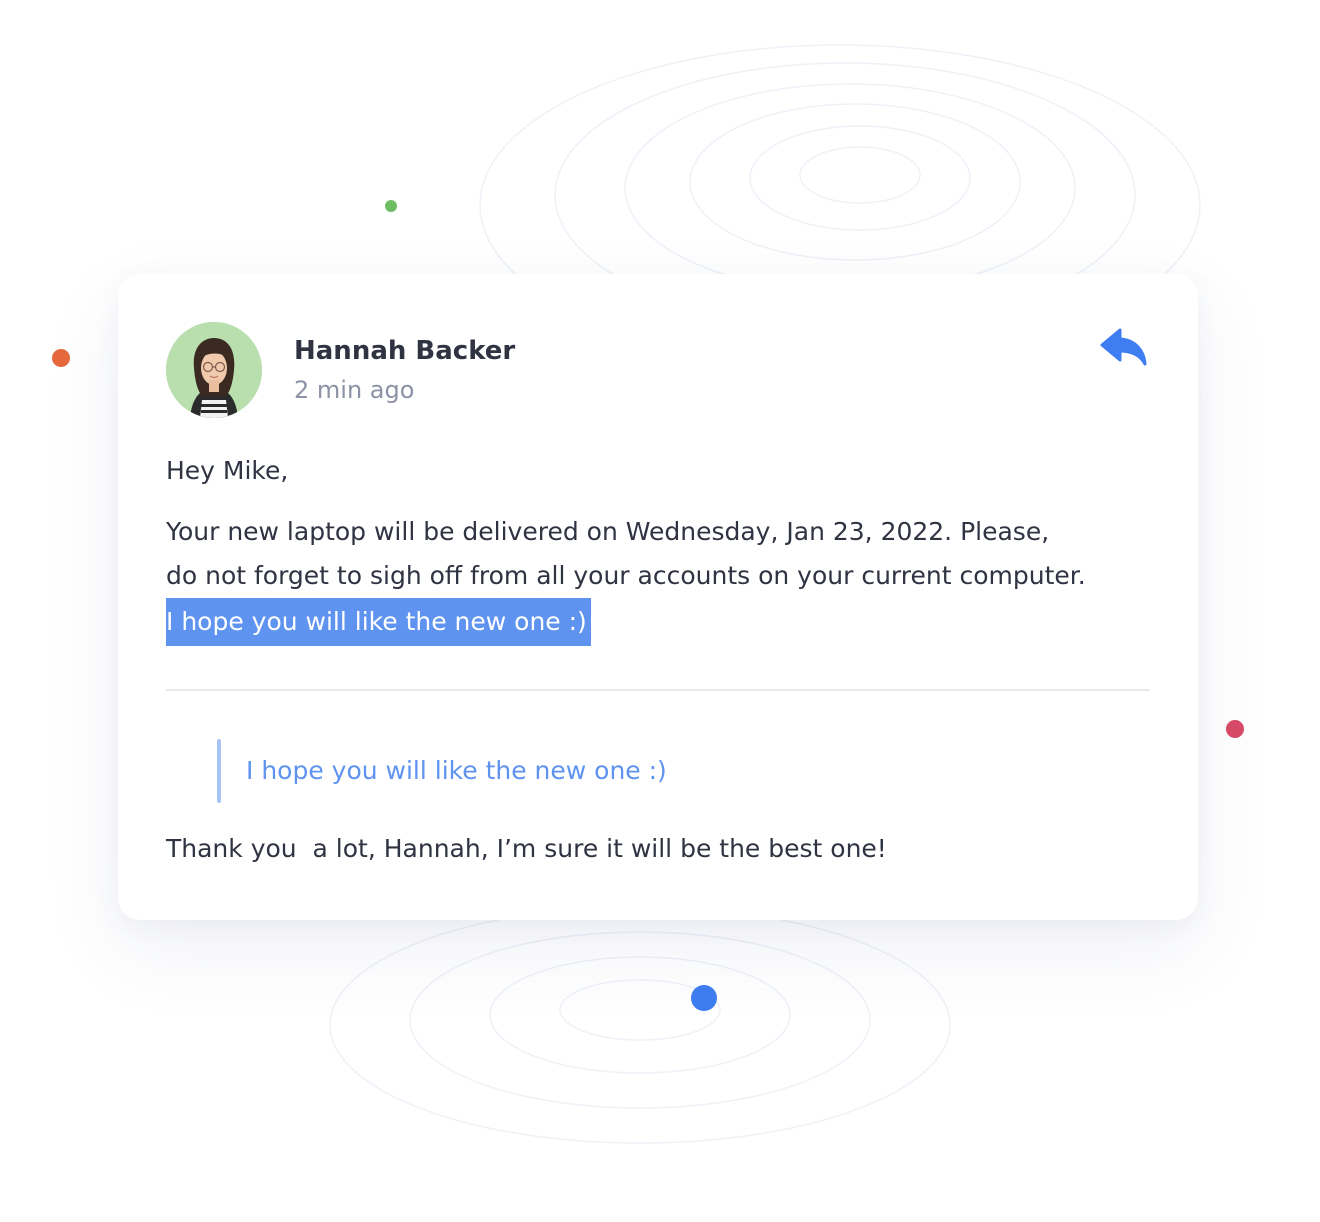 Image resolution: width=1320 pixels, height=1222 pixels. What do you see at coordinates (219, 771) in the screenshot?
I see `quote-bar` at bounding box center [219, 771].